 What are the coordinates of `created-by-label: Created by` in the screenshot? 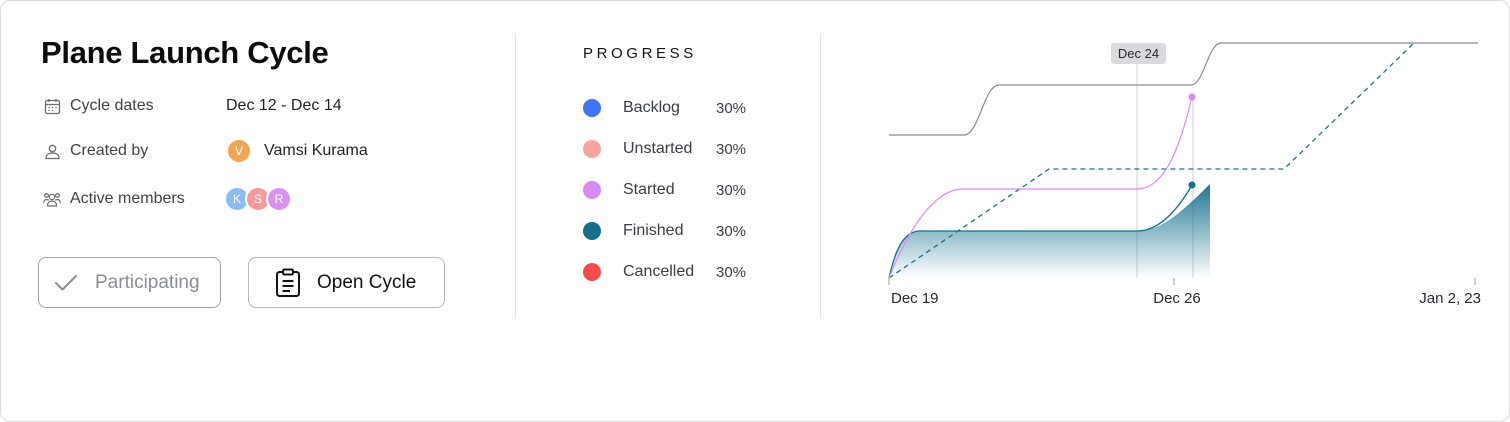 It's located at (109, 150).